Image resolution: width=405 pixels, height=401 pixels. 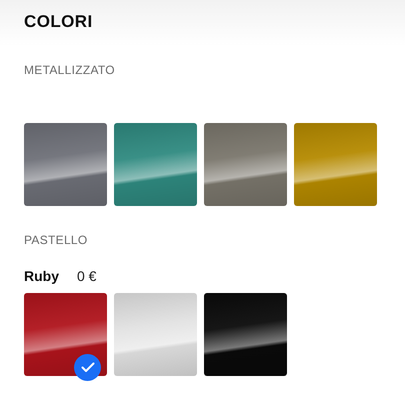 What do you see at coordinates (56, 240) in the screenshot?
I see `group-label: PASTELLO` at bounding box center [56, 240].